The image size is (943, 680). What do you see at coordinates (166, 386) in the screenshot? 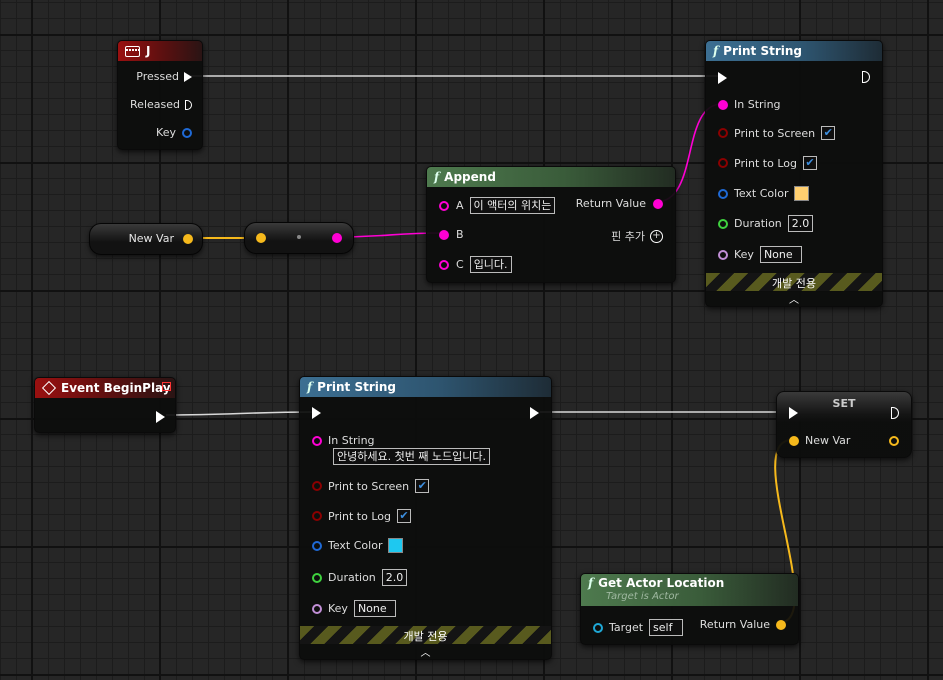
I see `delegate-pin-icon` at bounding box center [166, 386].